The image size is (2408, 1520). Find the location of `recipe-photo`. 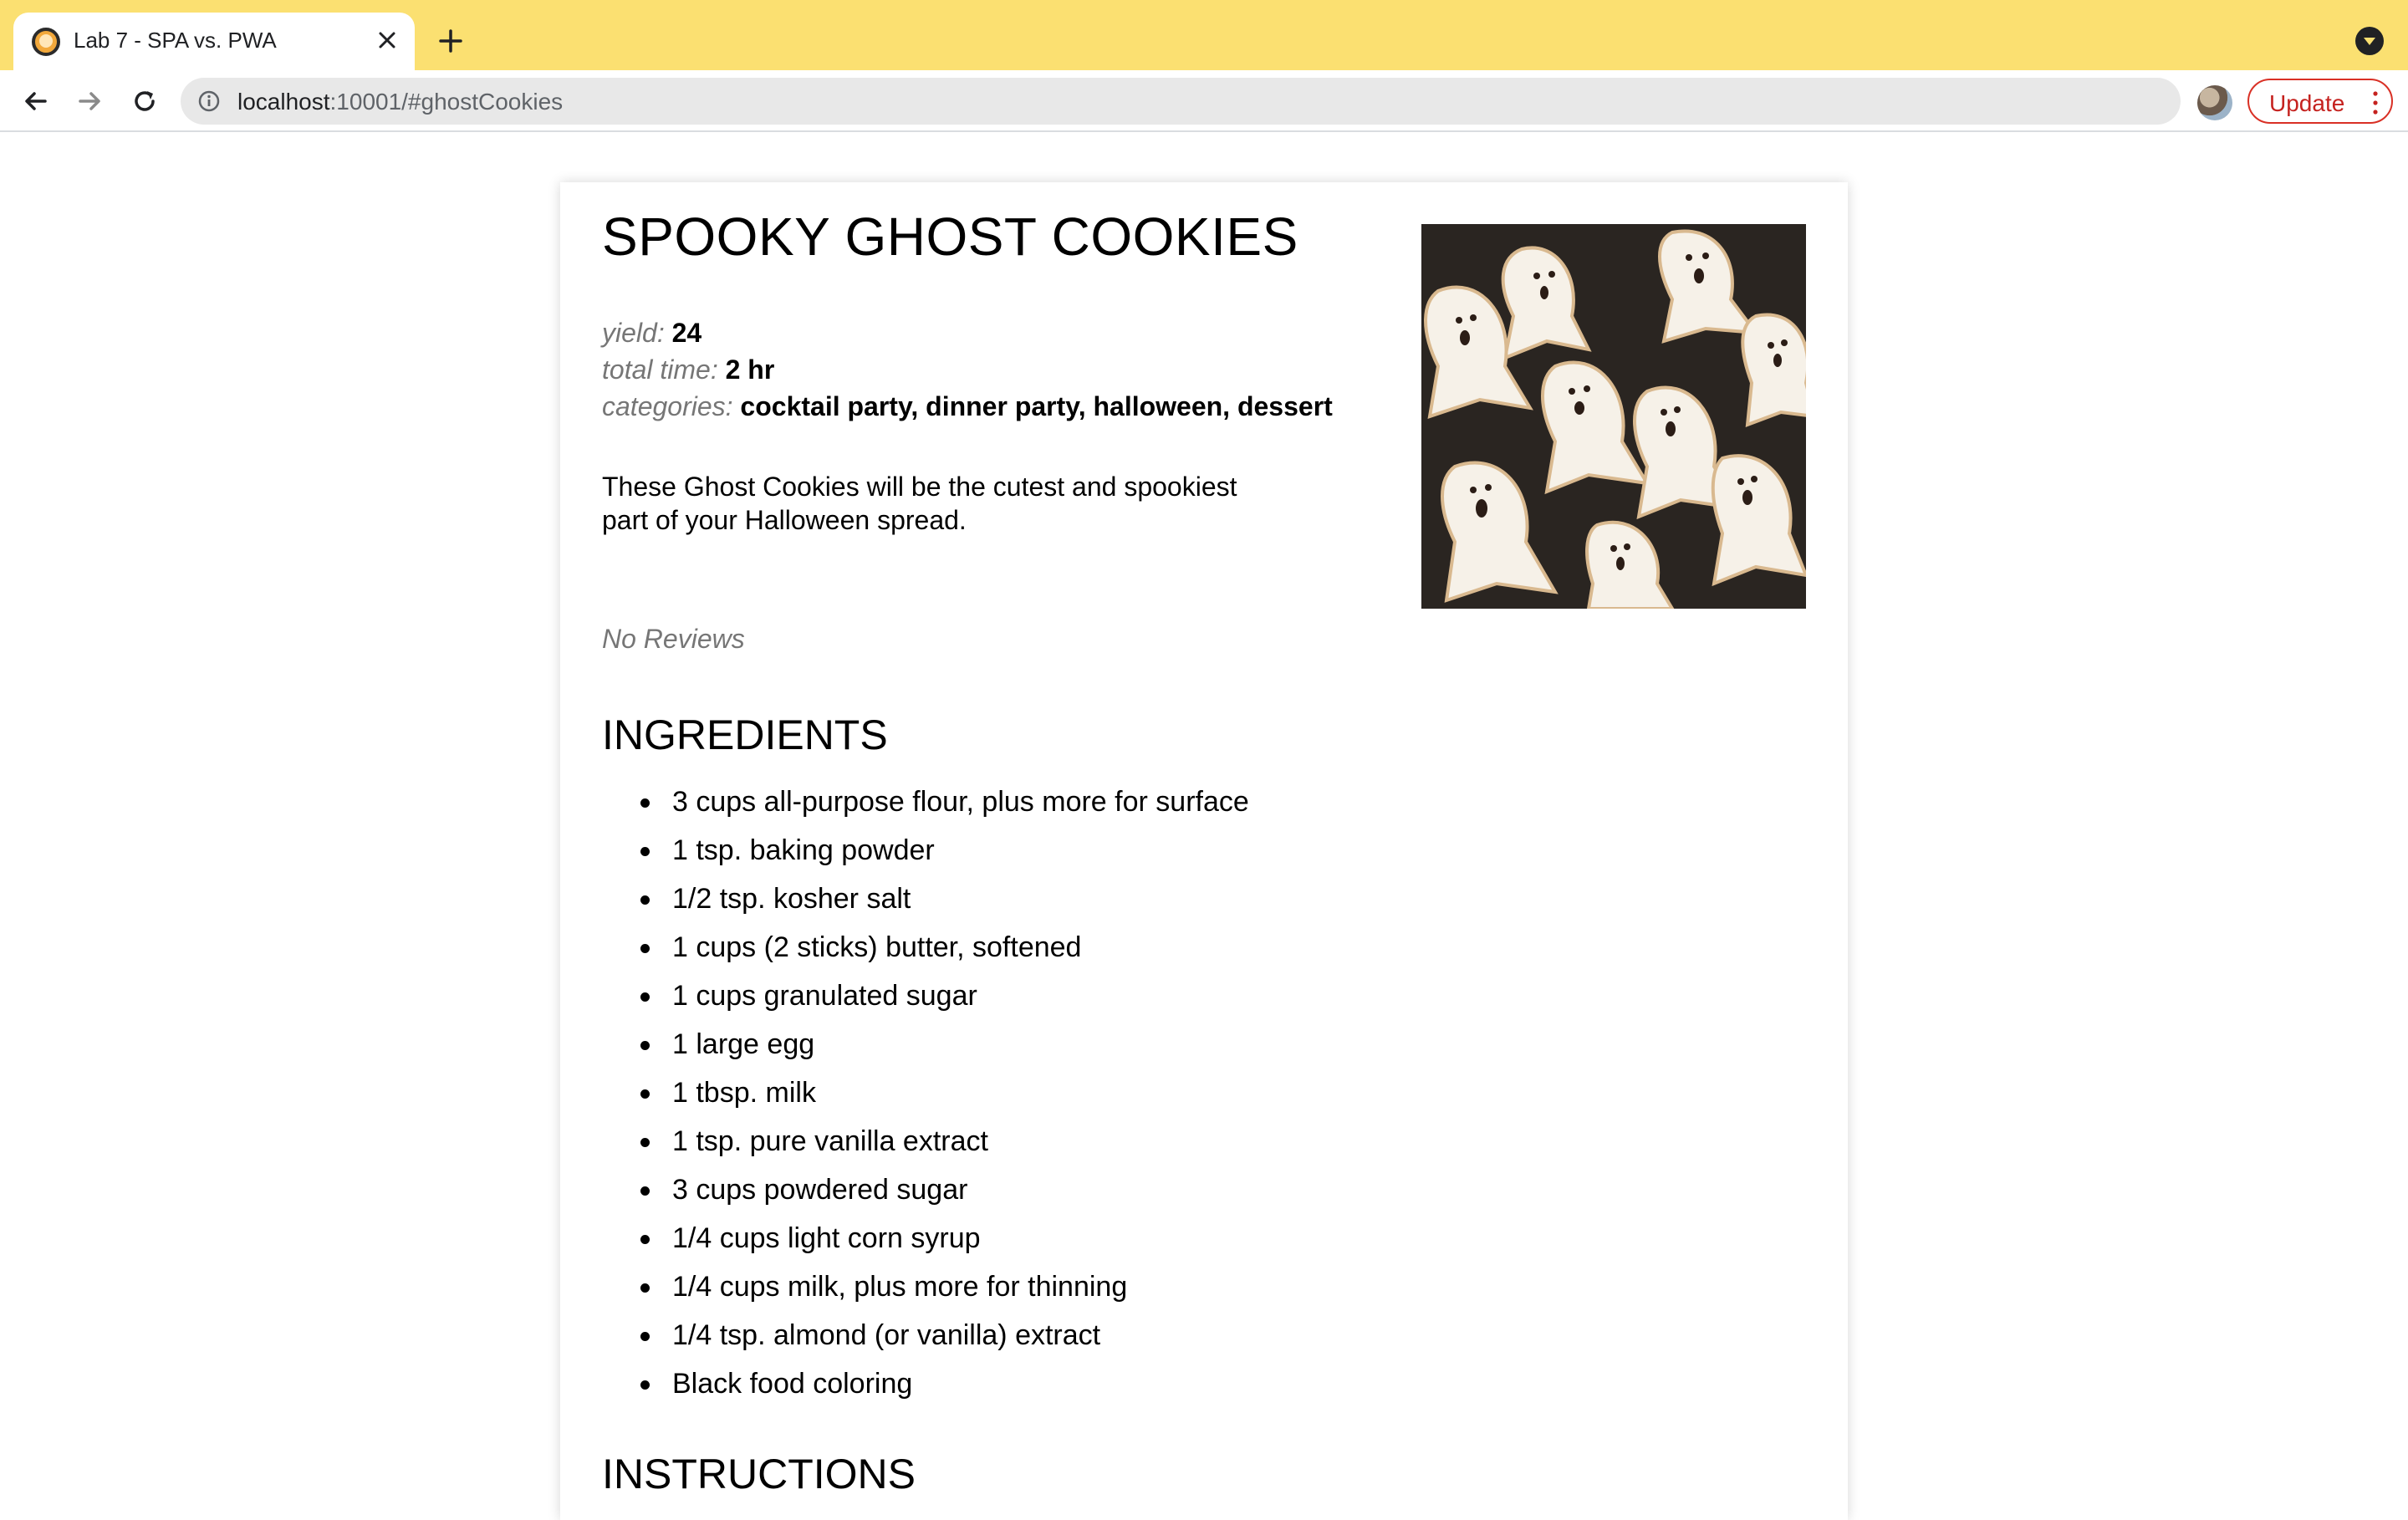

recipe-photo is located at coordinates (1613, 417).